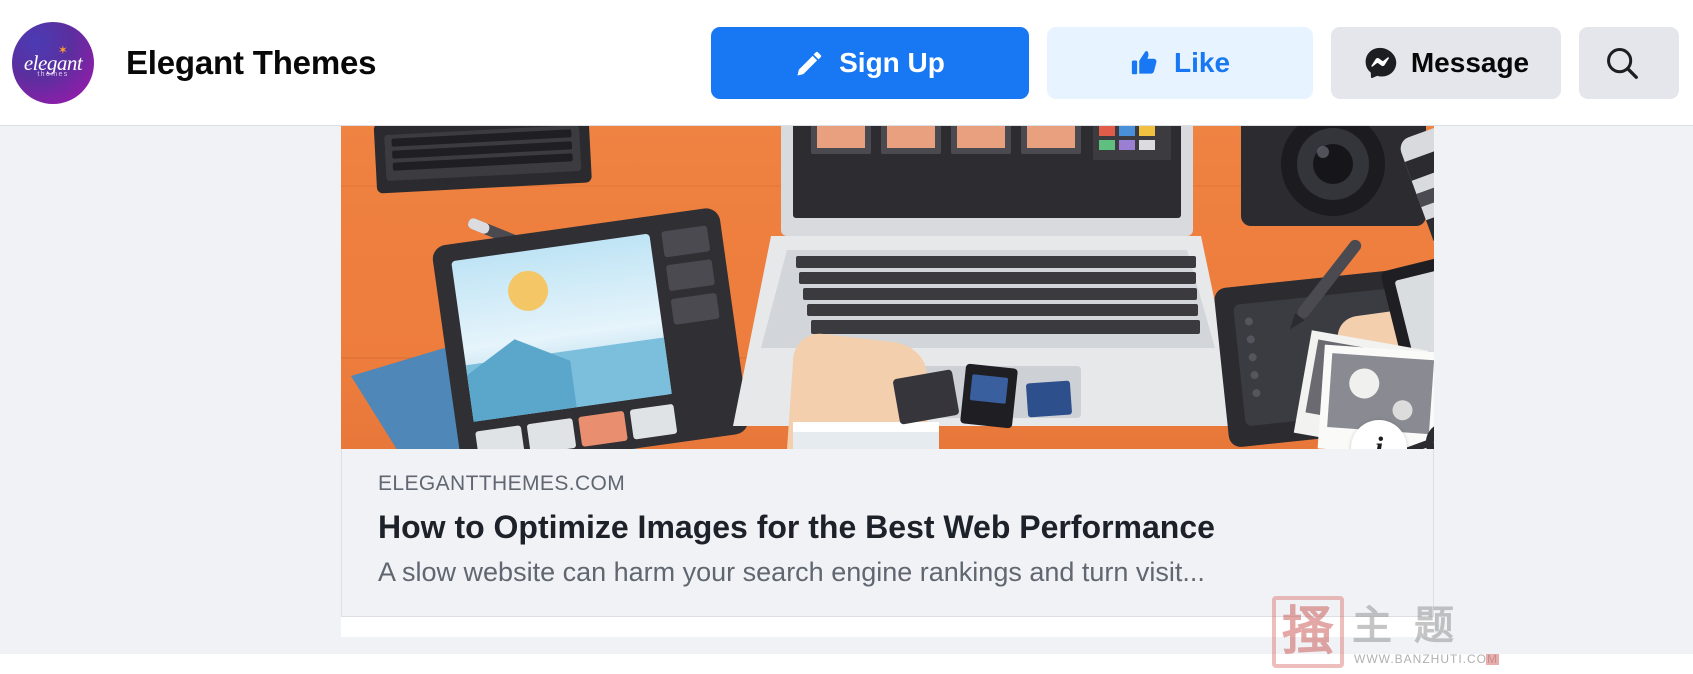 The image size is (1693, 674). I want to click on link-domain: ELEGANTTHEMES.COM, so click(502, 483).